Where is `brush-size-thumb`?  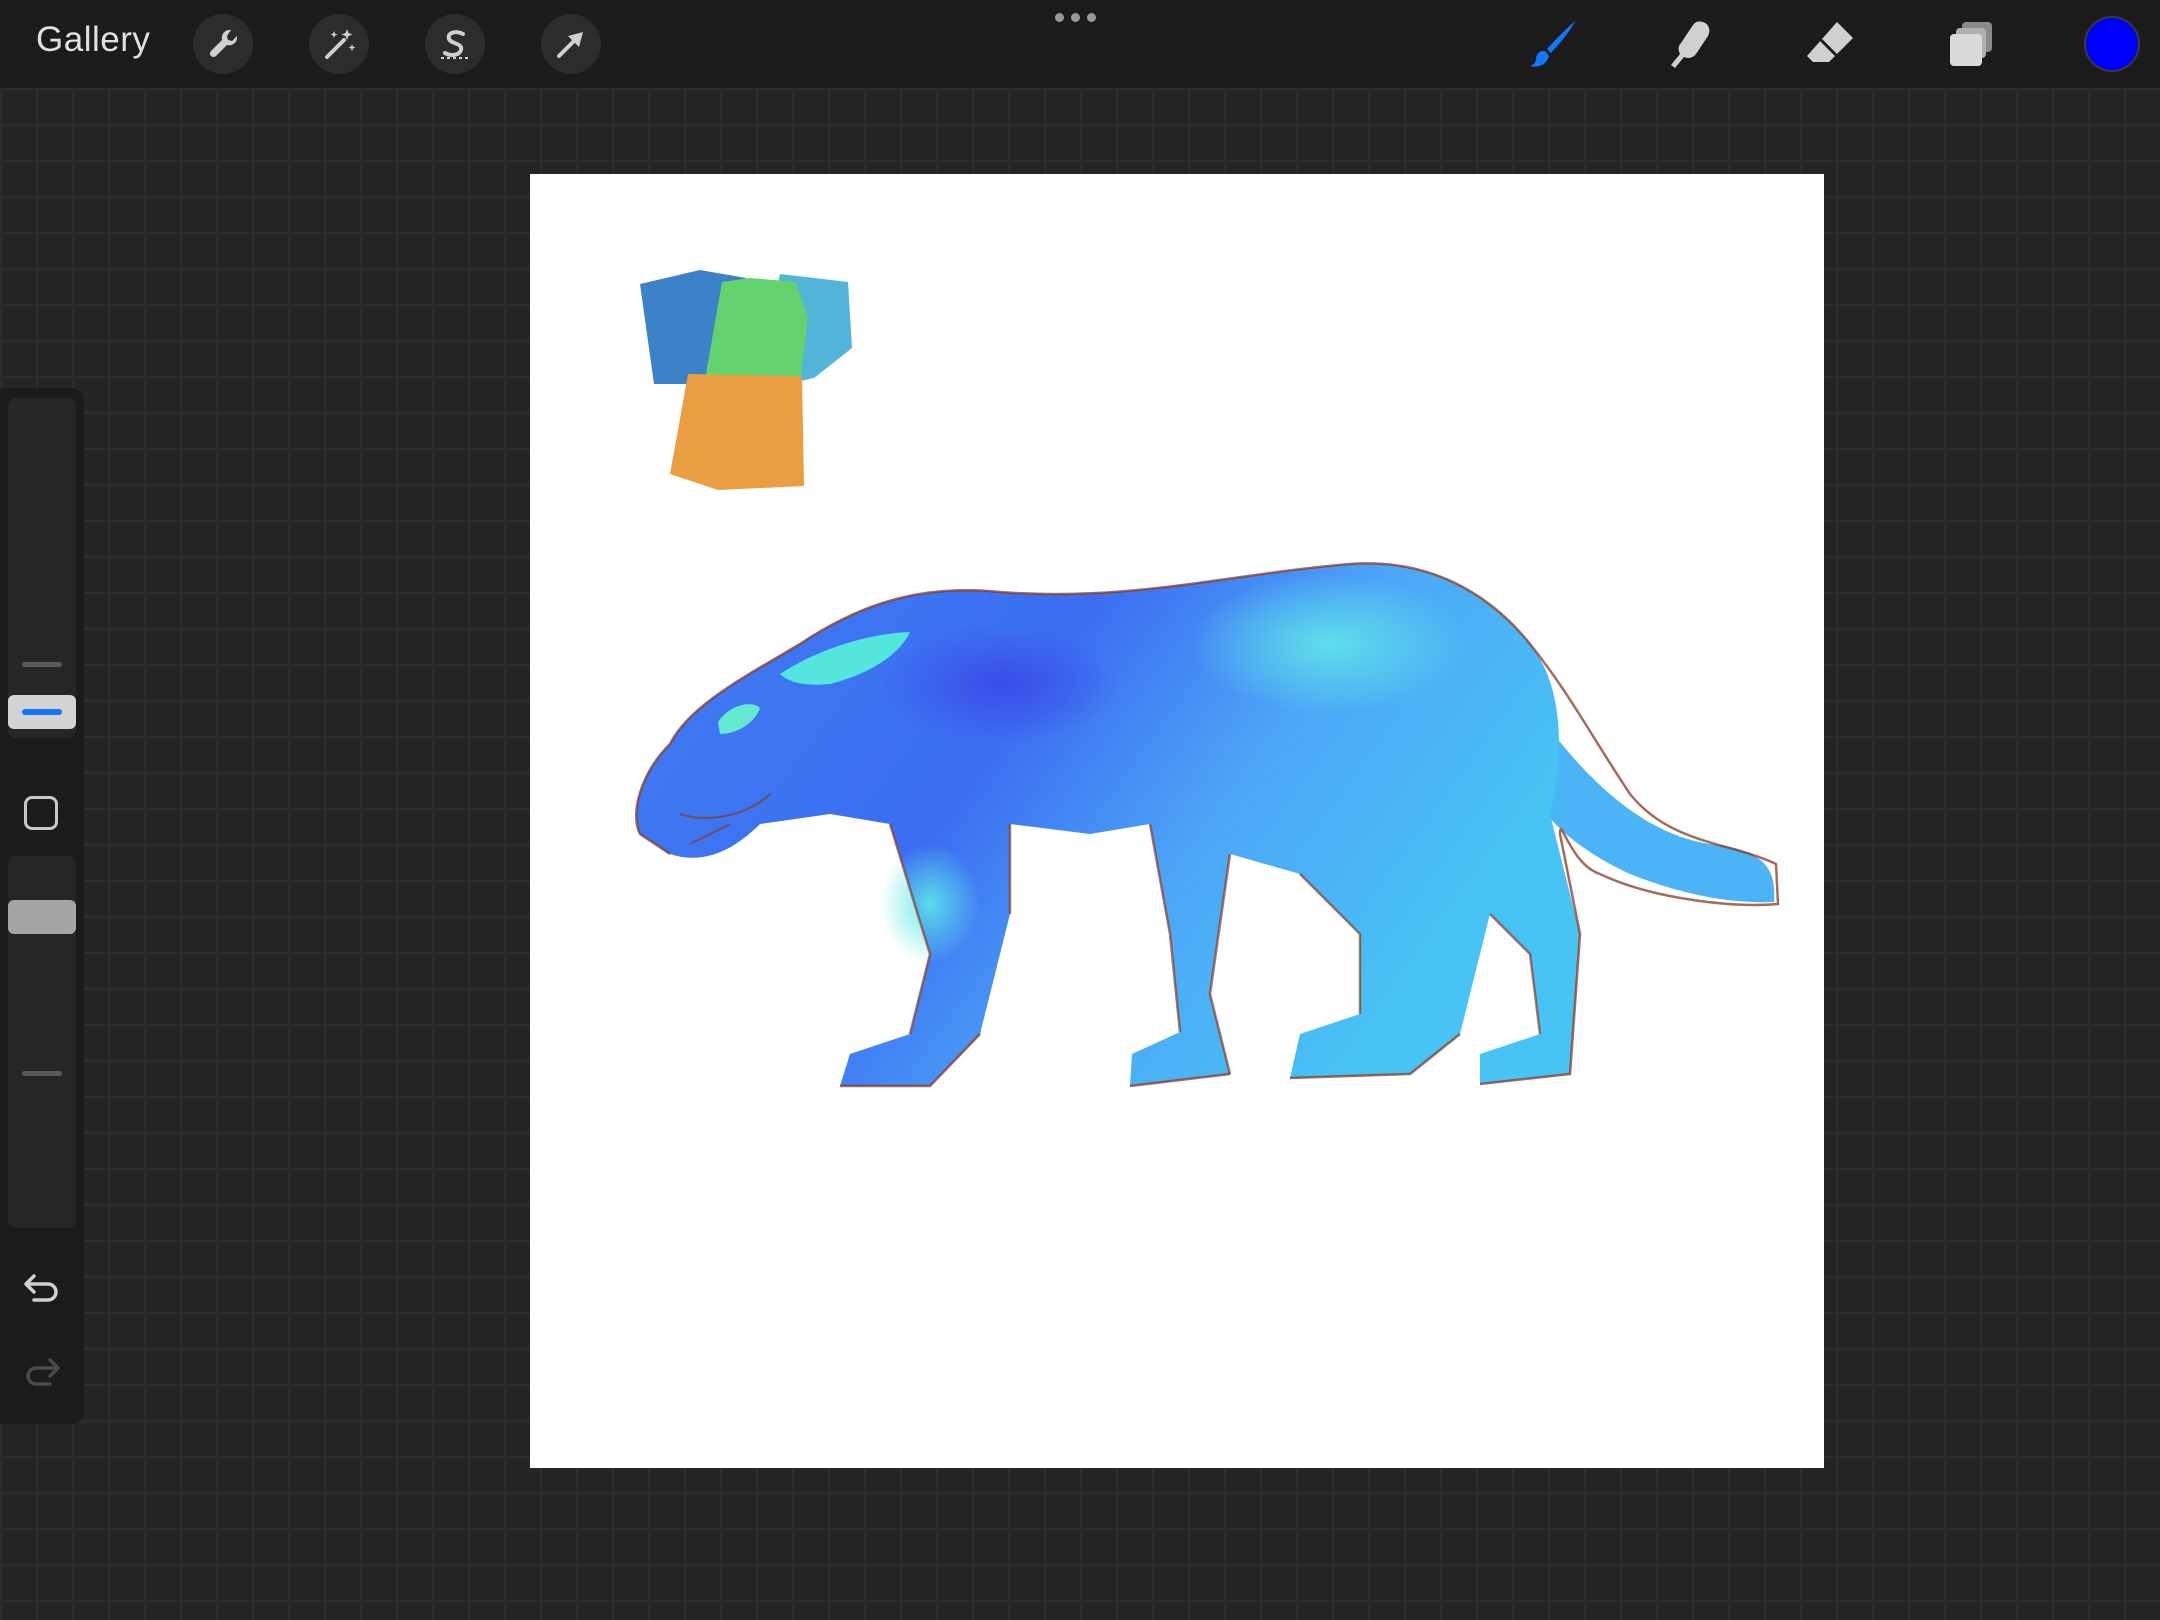
brush-size-thumb is located at coordinates (42, 712).